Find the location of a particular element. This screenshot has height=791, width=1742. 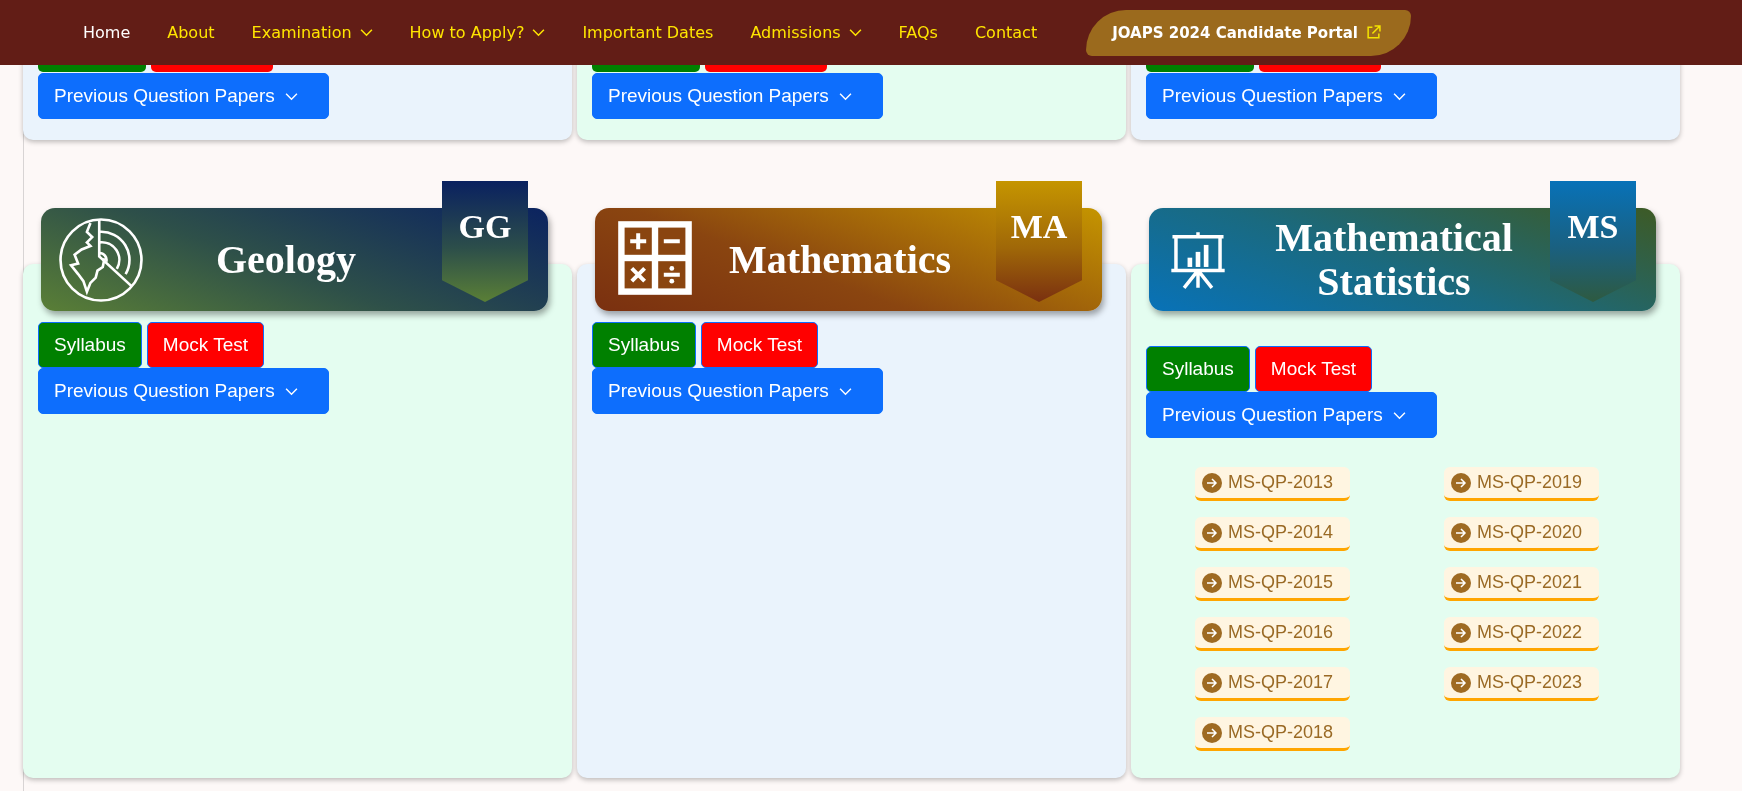

paper-link: MS-QP-2015 is located at coordinates (1272, 584).